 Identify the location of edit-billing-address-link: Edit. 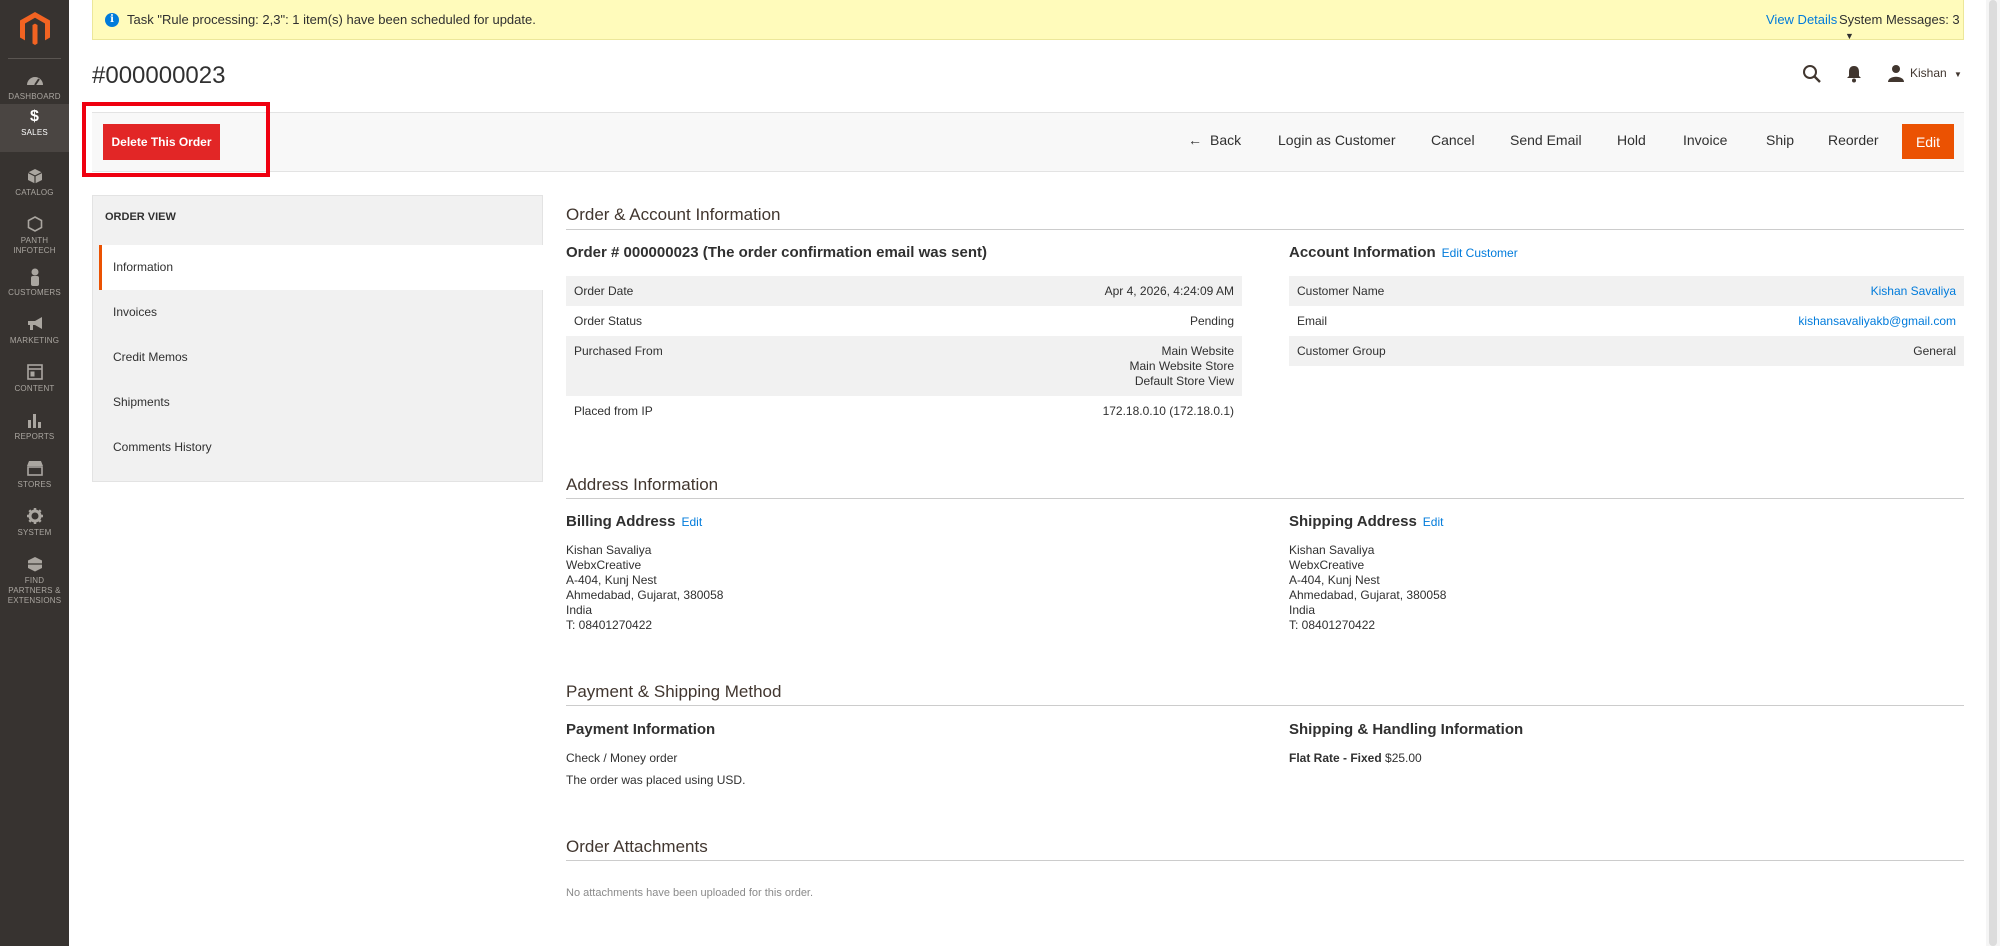
(691, 522).